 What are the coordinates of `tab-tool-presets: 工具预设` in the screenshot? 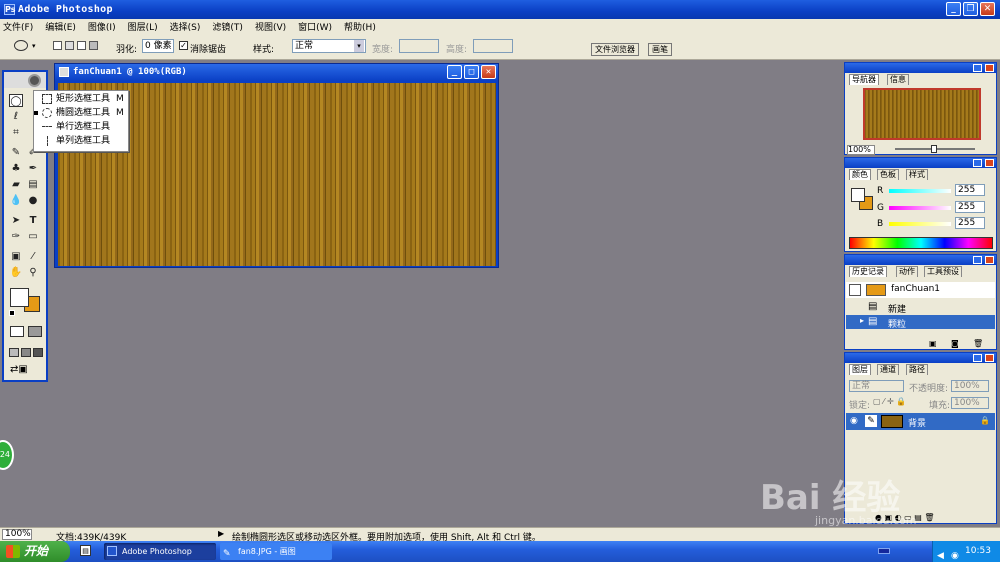 It's located at (943, 271).